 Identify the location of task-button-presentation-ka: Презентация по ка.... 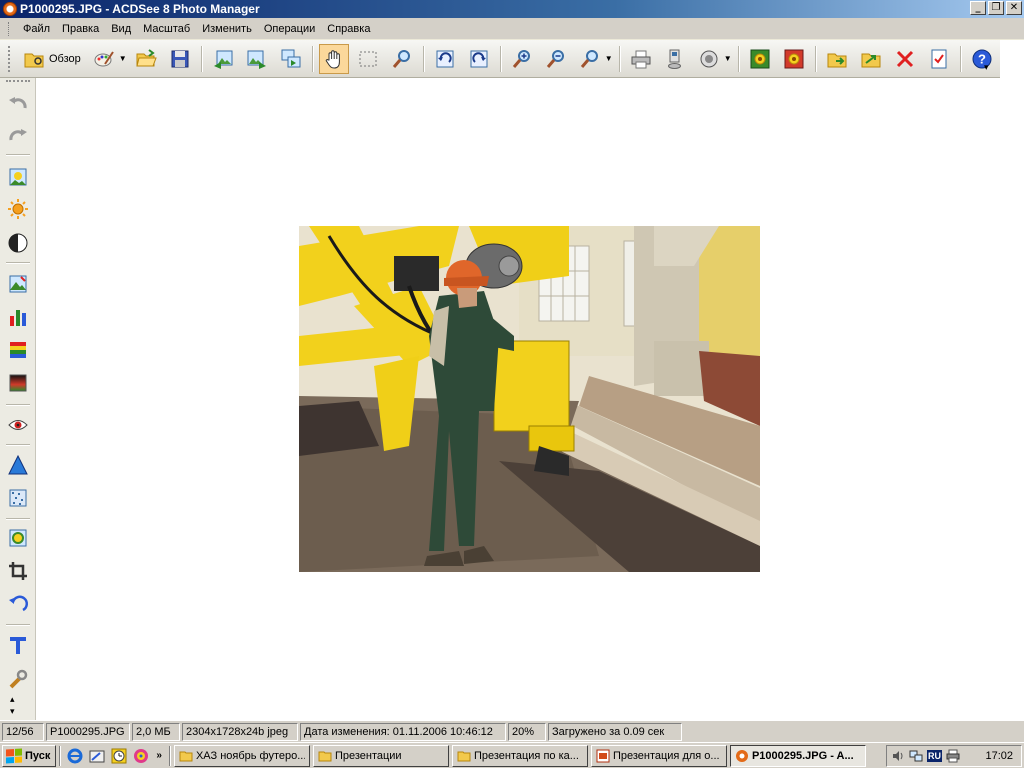
(519, 755).